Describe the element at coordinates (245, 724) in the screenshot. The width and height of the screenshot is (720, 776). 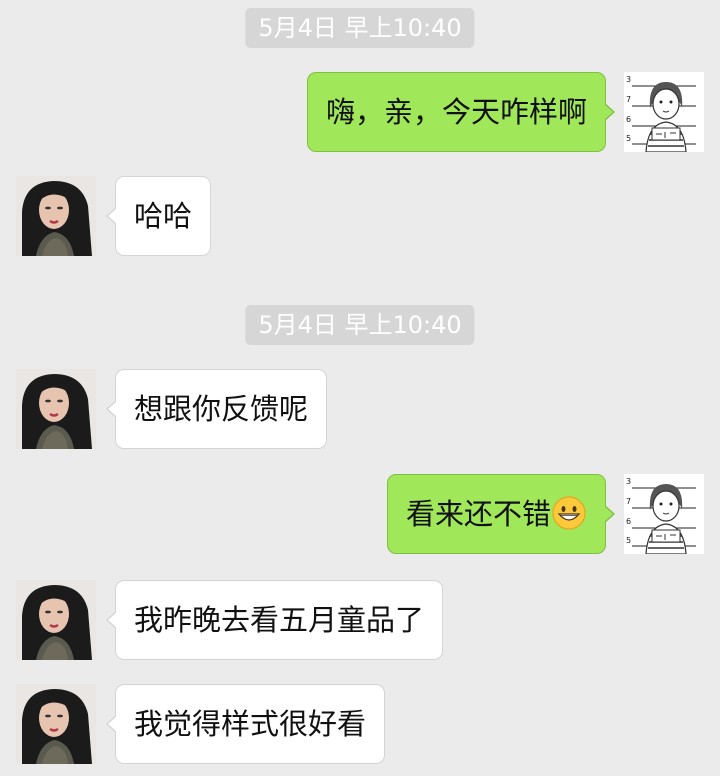
I see `incoming-message-bubble: 我觉得样式很好看` at that location.